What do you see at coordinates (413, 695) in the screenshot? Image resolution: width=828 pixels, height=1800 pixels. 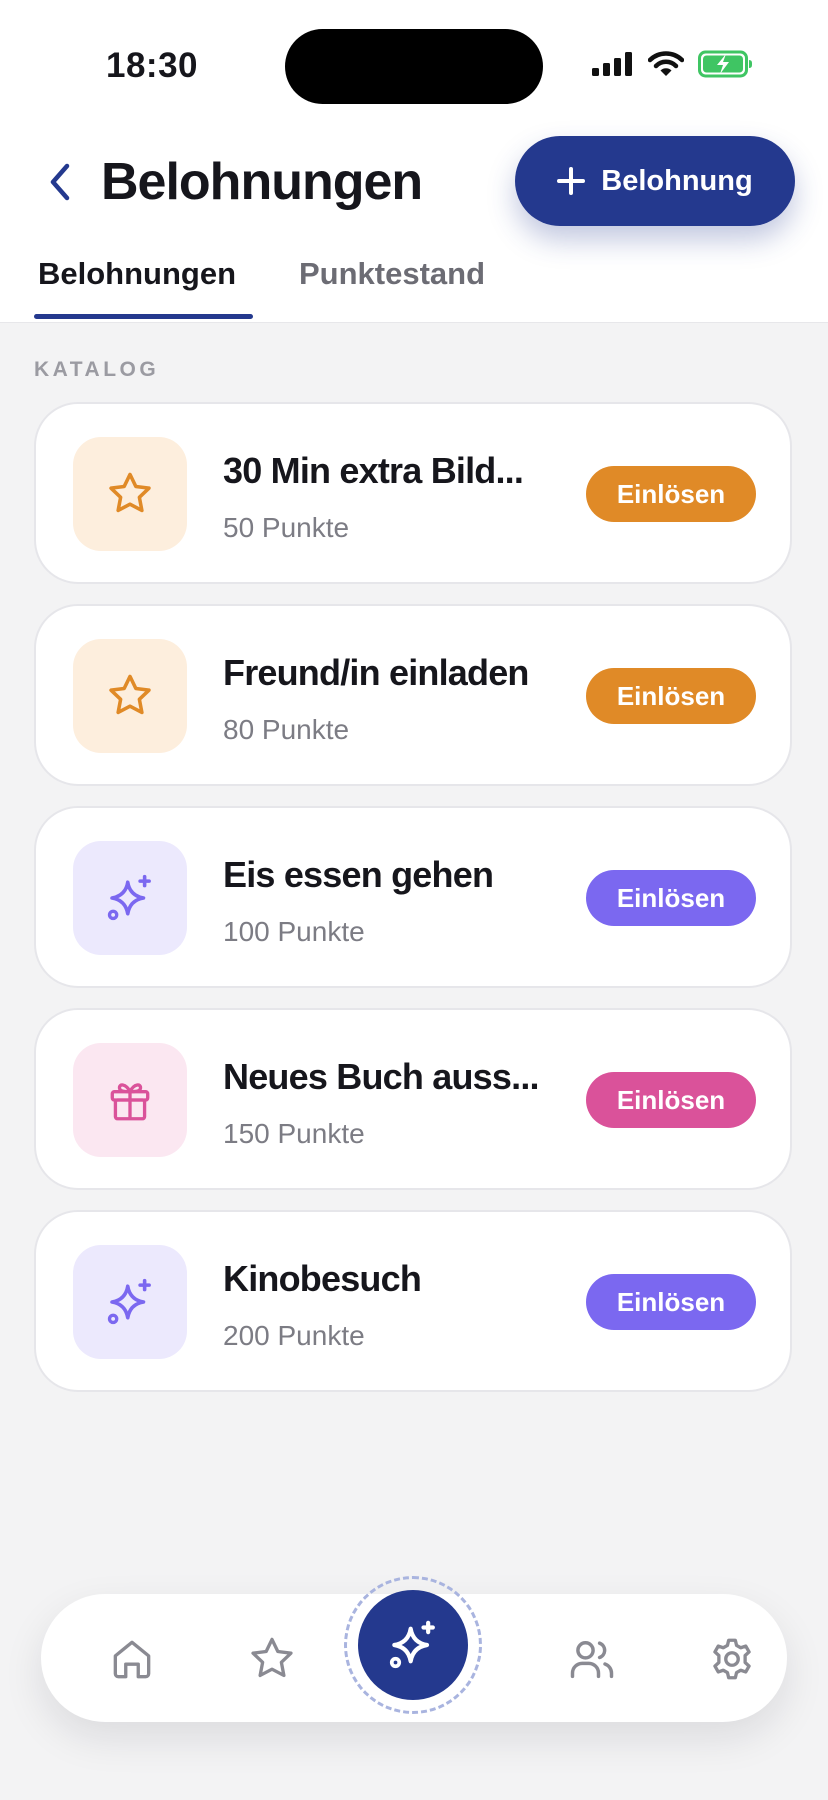 I see `reward-card: Freund/in einladen 80 Punkte Einlösen` at bounding box center [413, 695].